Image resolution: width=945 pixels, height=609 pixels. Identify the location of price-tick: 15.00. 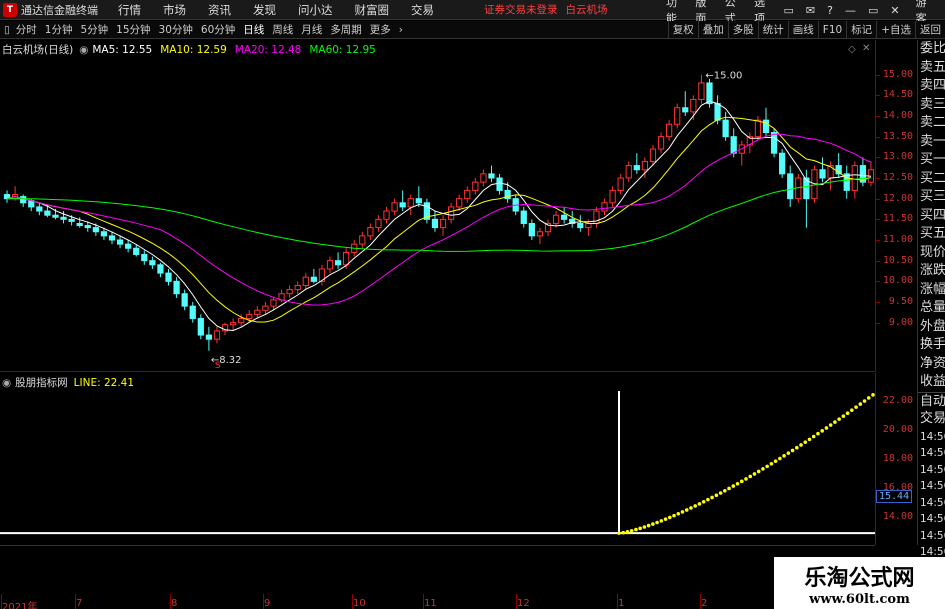
(897, 74).